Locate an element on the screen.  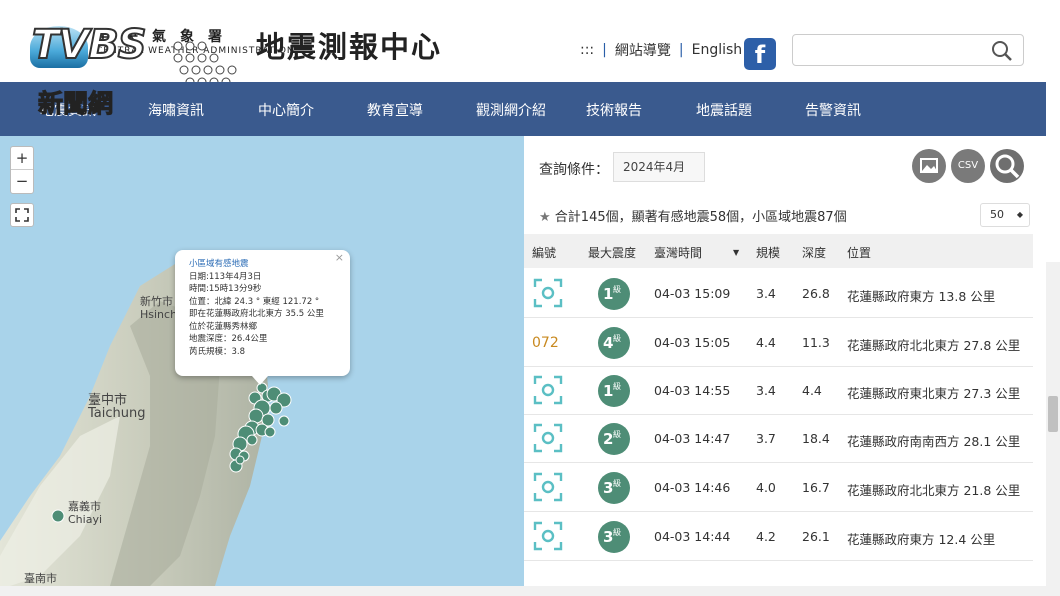
main-nav: 地震資訊 海嘯資訊 中心簡介 教育宣導 觀測網介紹 技術報告 地震話題 告警資訊 is located at coordinates (523, 109).